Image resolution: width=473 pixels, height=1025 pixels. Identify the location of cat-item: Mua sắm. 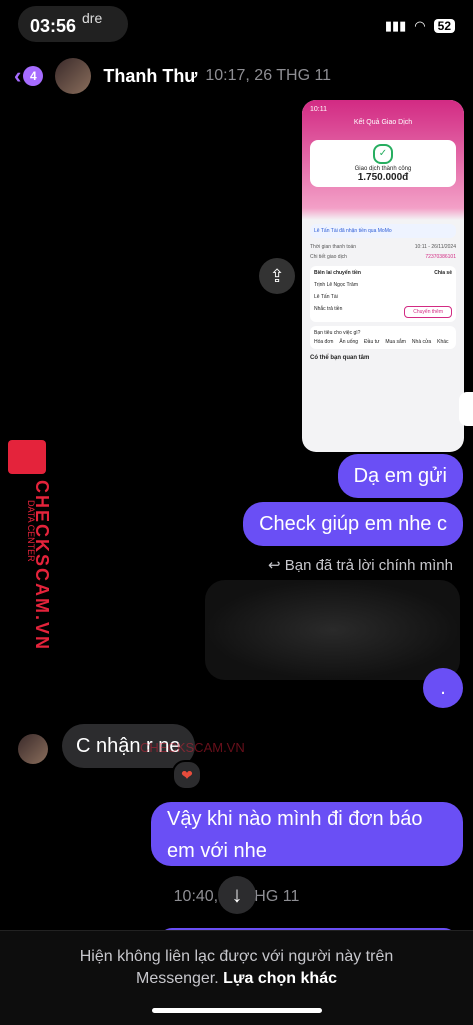
(395, 342).